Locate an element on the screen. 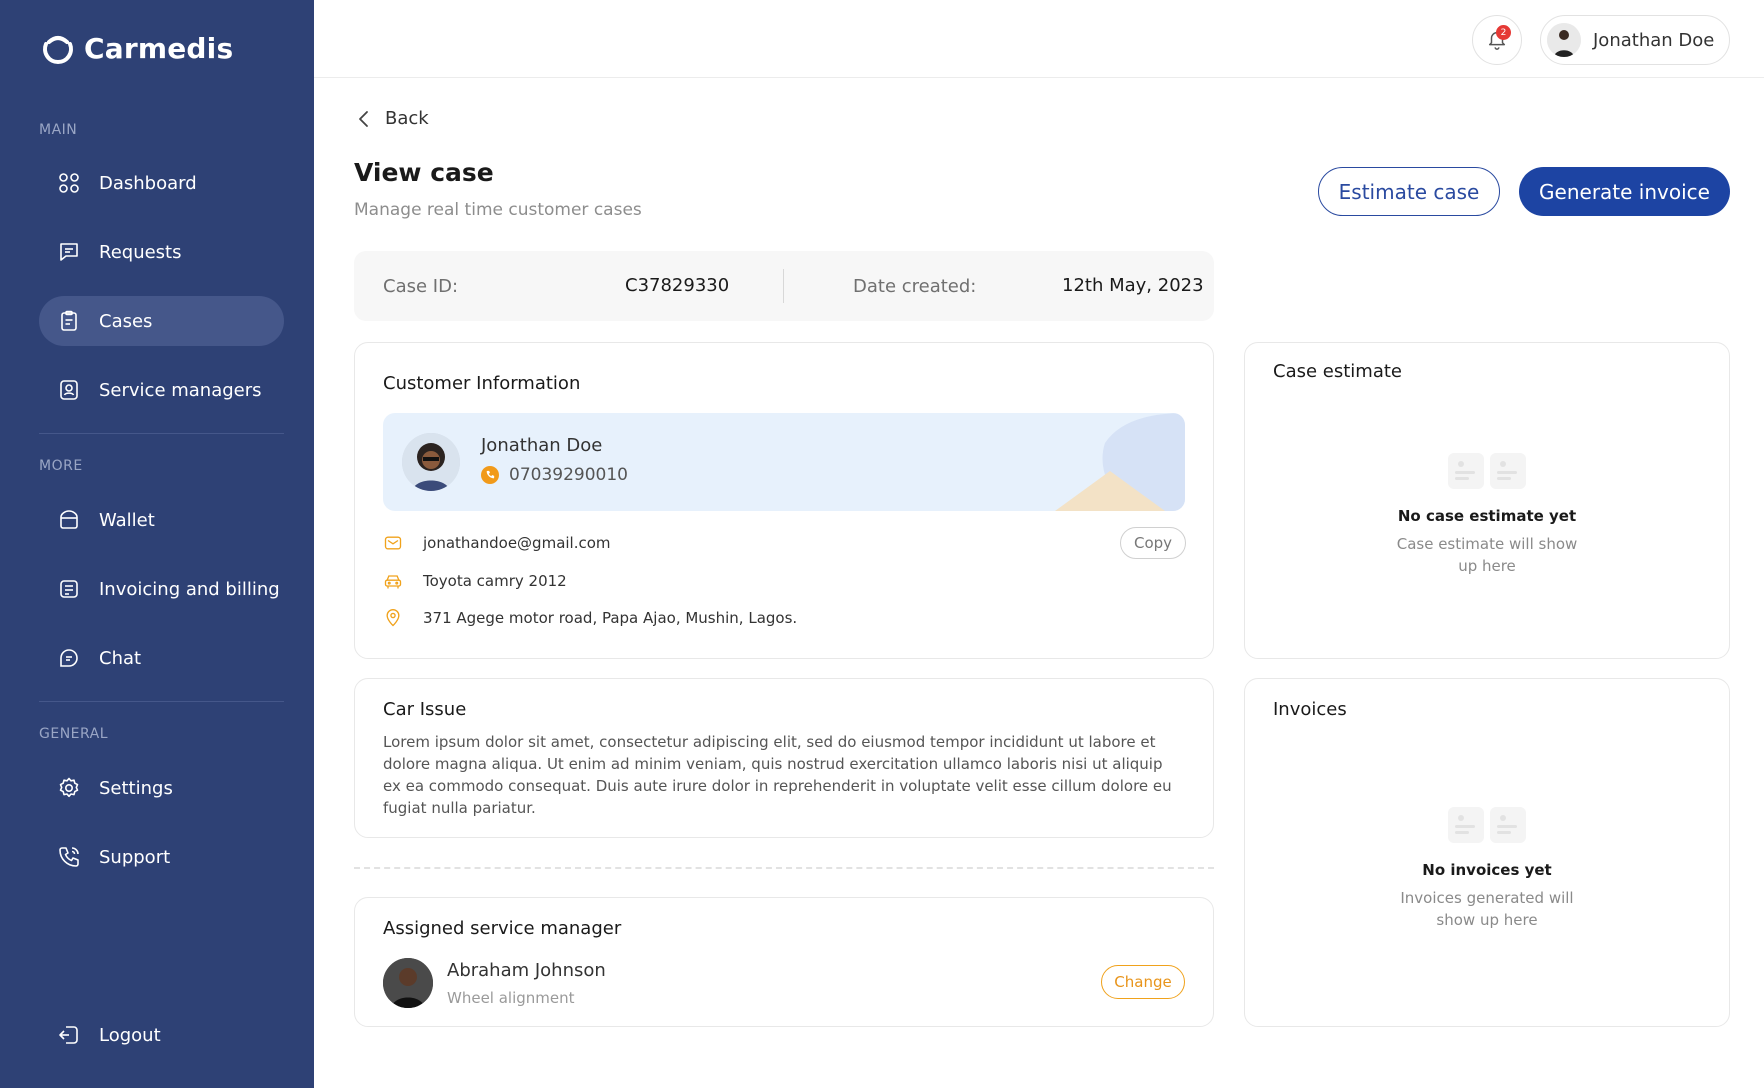  manager-avatar-icon is located at coordinates (408, 983).